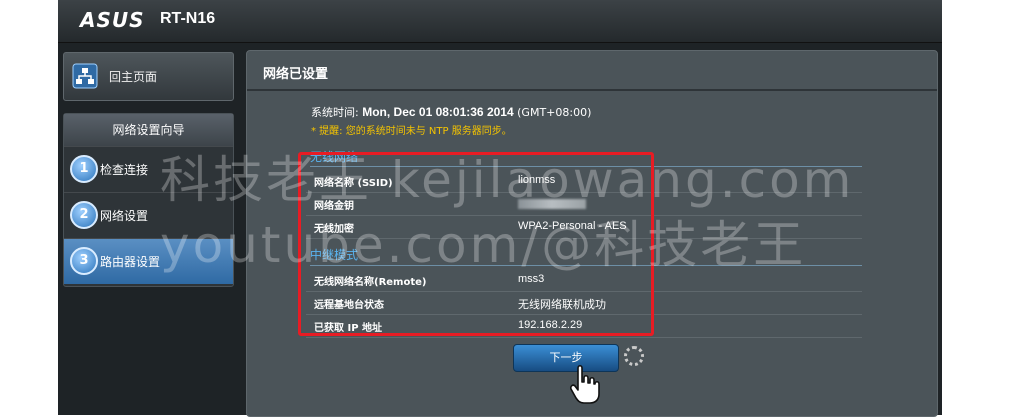  What do you see at coordinates (124, 216) in the screenshot?
I see `step-label: 网络设置` at bounding box center [124, 216].